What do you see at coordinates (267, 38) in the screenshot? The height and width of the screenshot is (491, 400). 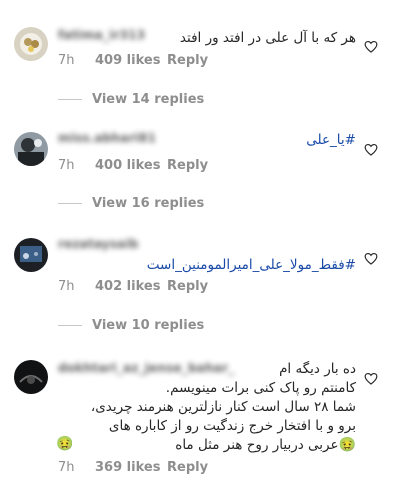 I see `comment-text: هر که با آل علی در افتد ور افتد` at bounding box center [267, 38].